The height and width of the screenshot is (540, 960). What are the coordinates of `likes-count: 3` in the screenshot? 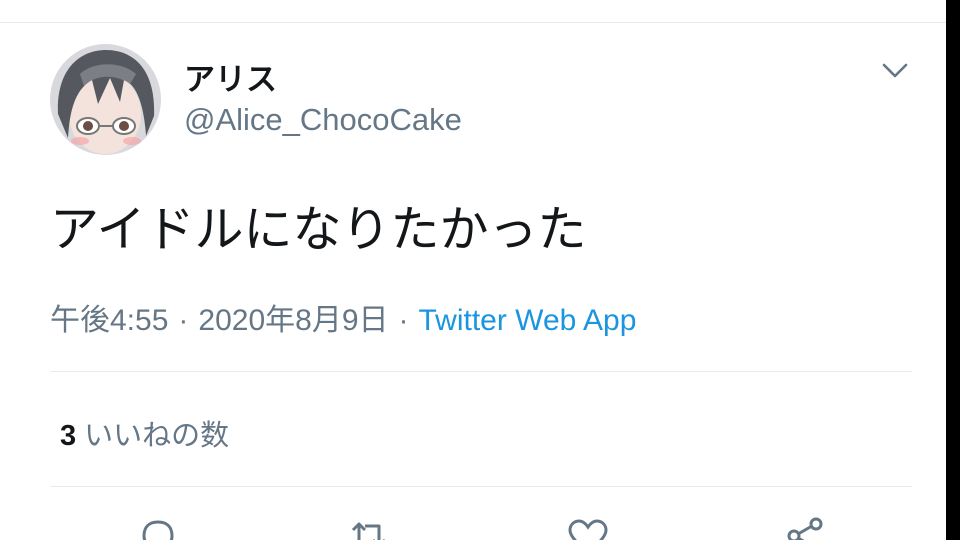 It's located at (68, 436).